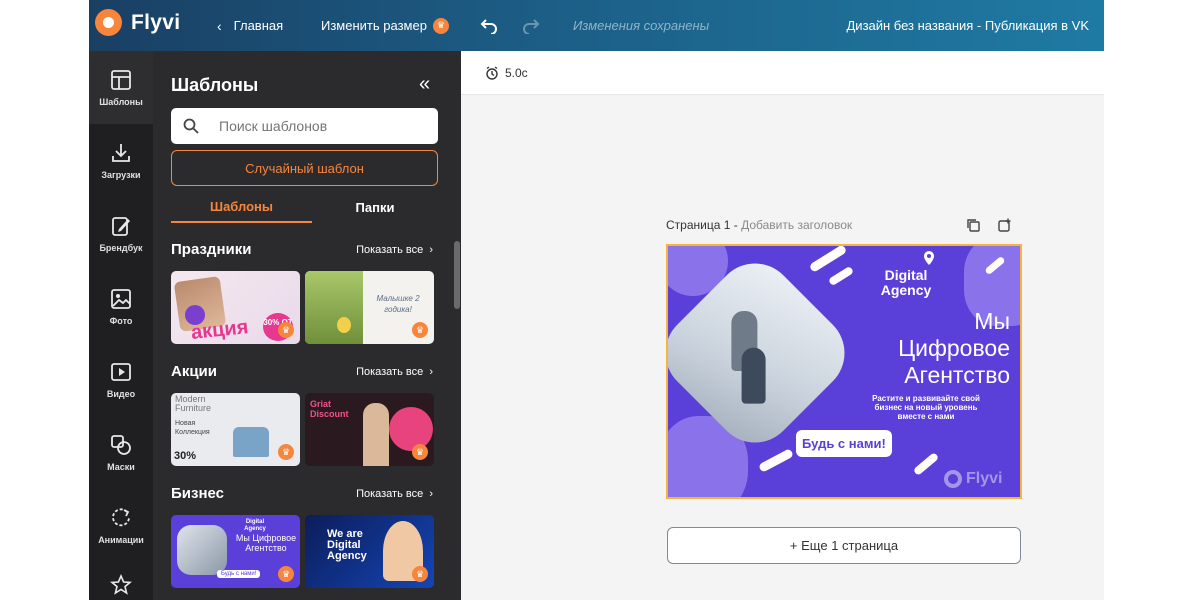 The height and width of the screenshot is (600, 1200). I want to click on rail-item-photo: Фото, so click(121, 306).